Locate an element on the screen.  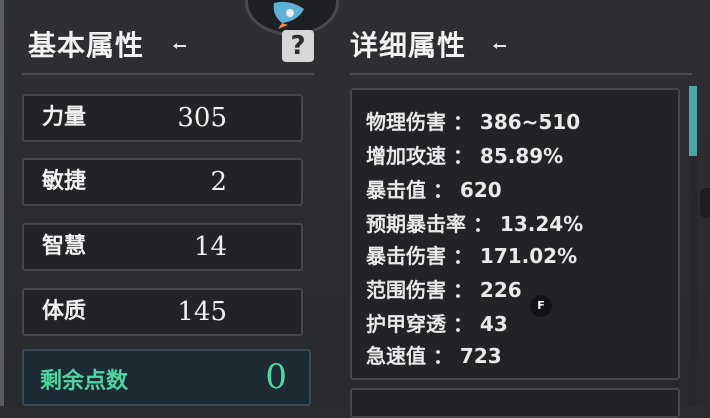
detail-line: 增加攻速 ： 85.89% is located at coordinates (465, 156).